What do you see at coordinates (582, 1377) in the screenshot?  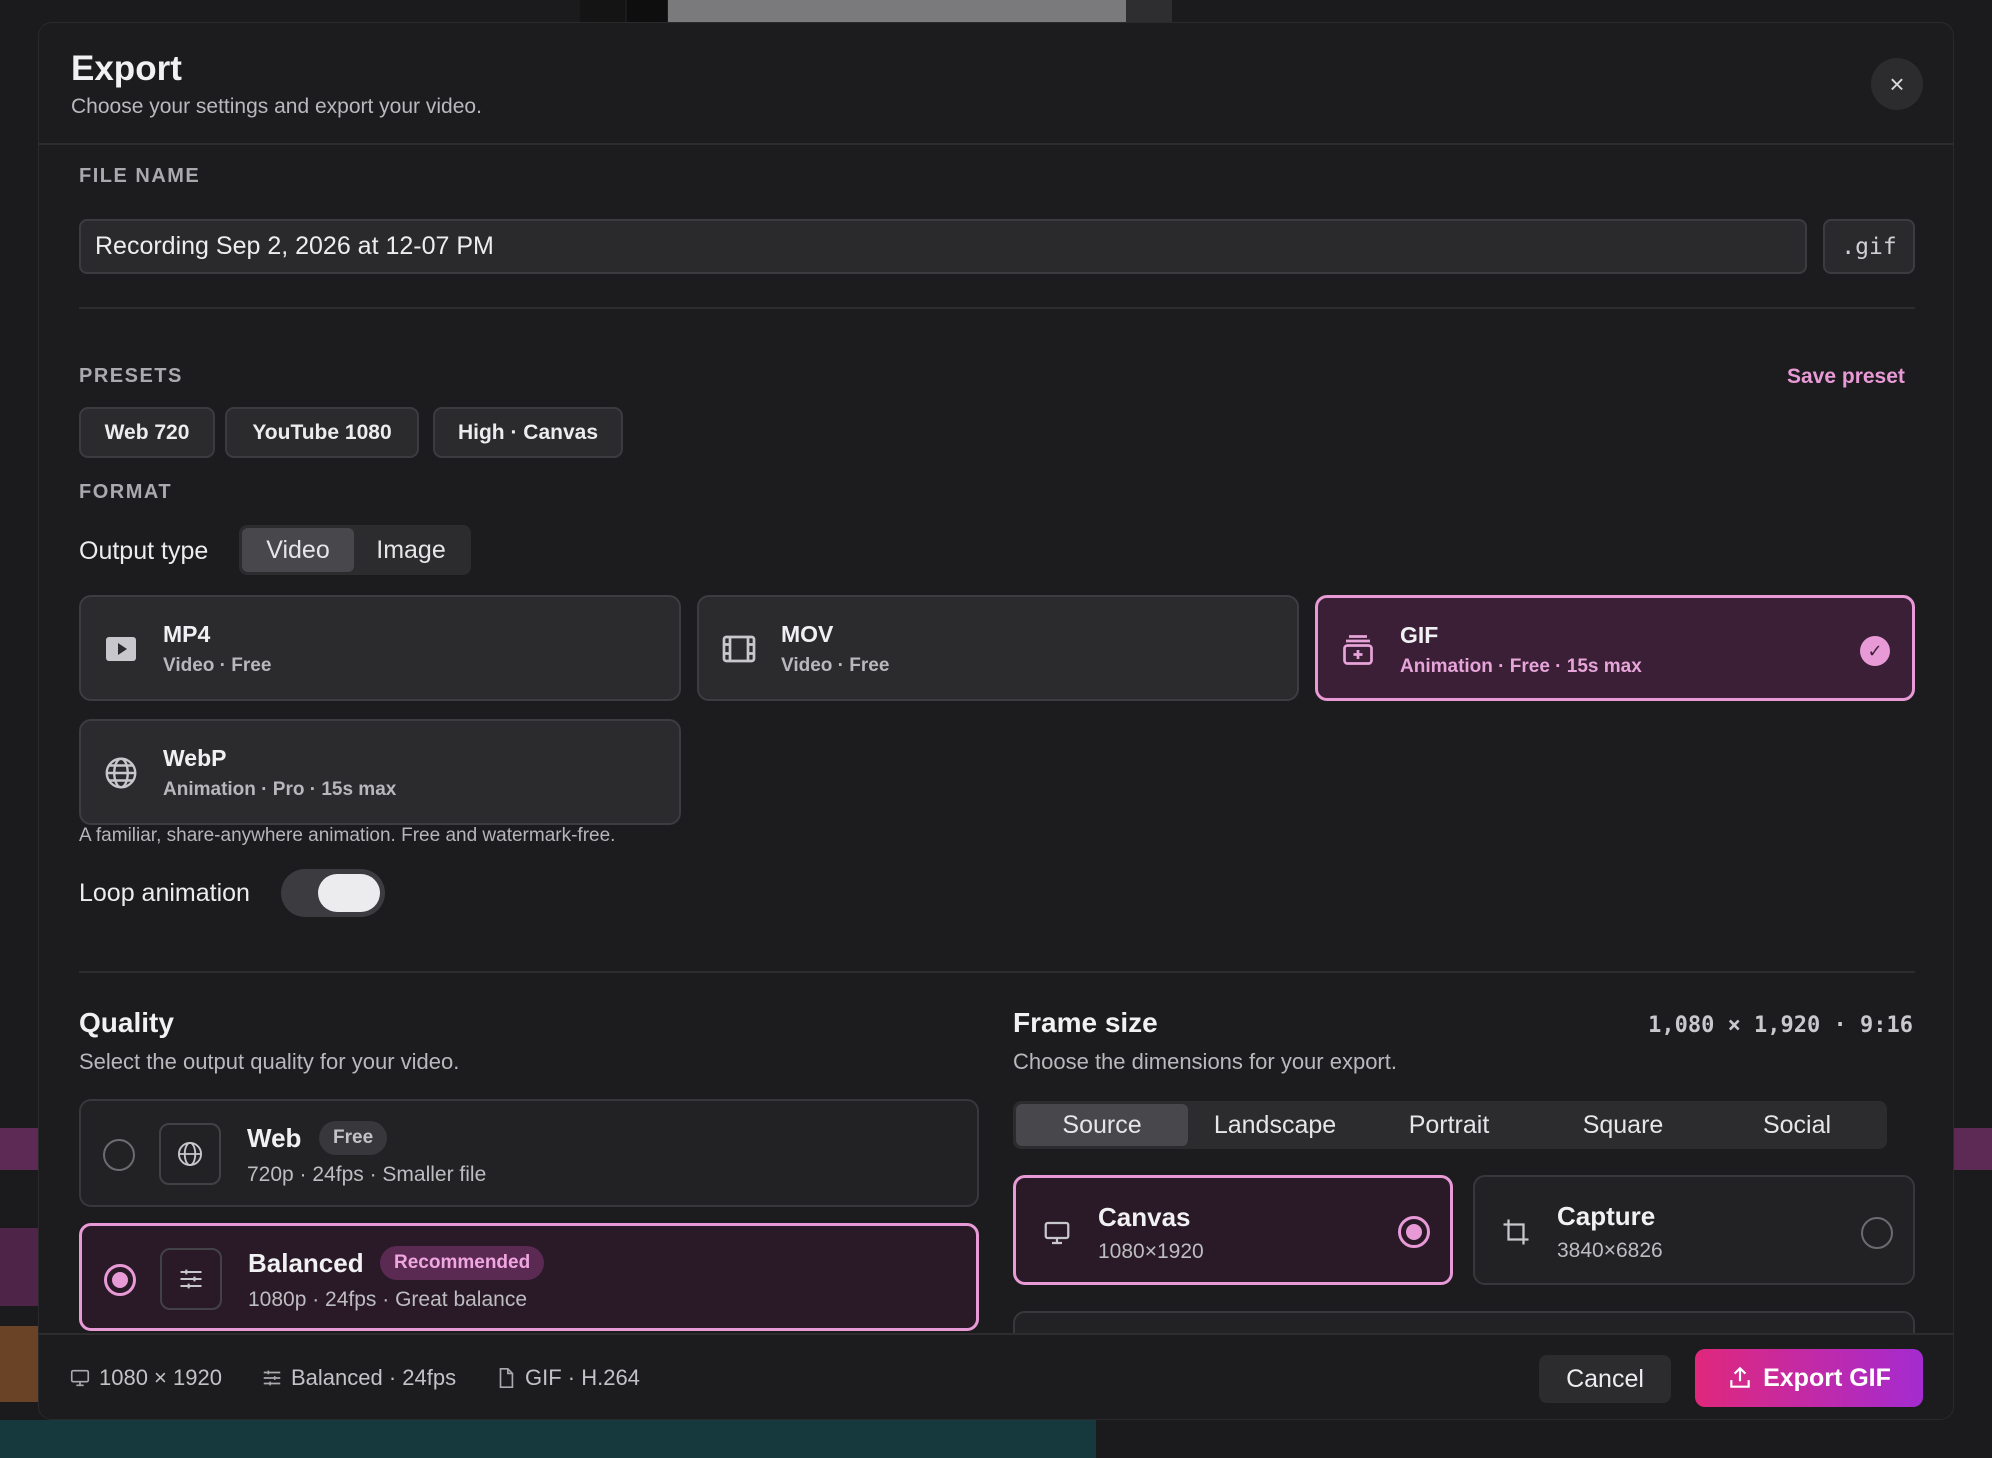 I see `summary-format-text: GIF · H.264` at bounding box center [582, 1377].